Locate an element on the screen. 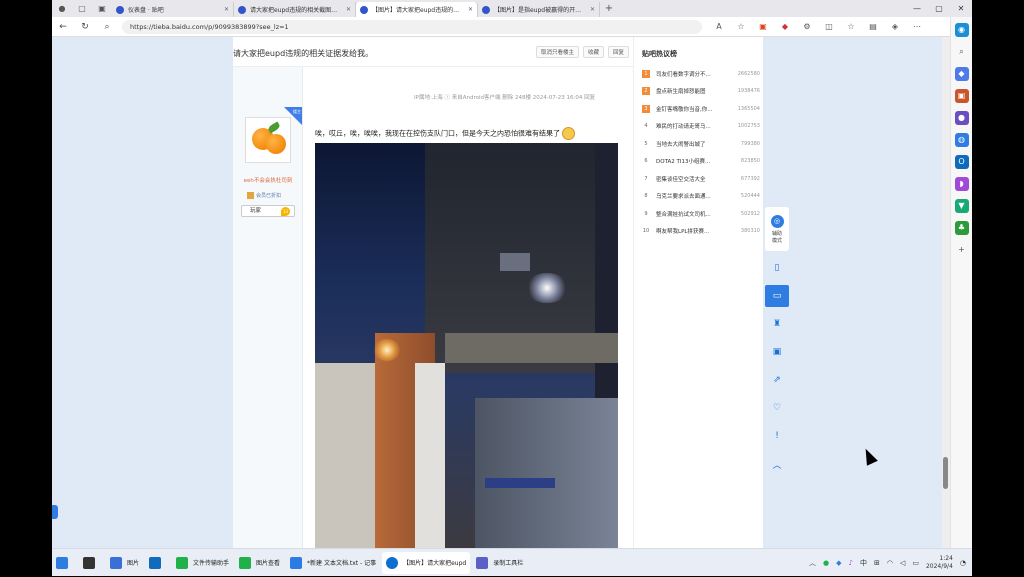  microsoft365-icon: ◍ is located at coordinates (961, 140).